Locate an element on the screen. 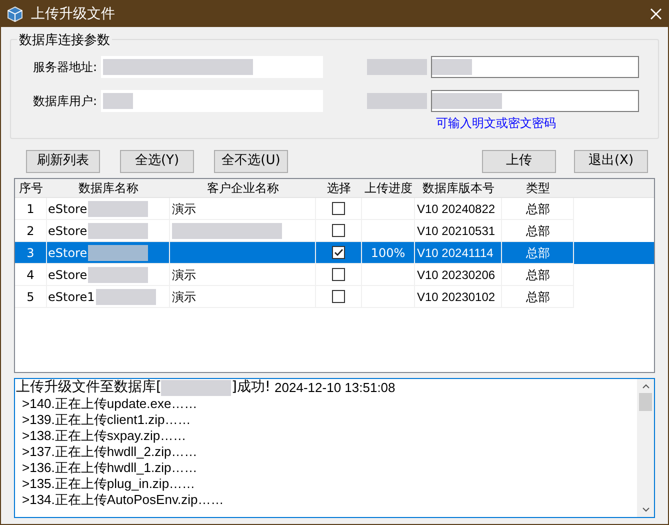 Image resolution: width=669 pixels, height=525 pixels. scrollbar-thumb is located at coordinates (645, 402).